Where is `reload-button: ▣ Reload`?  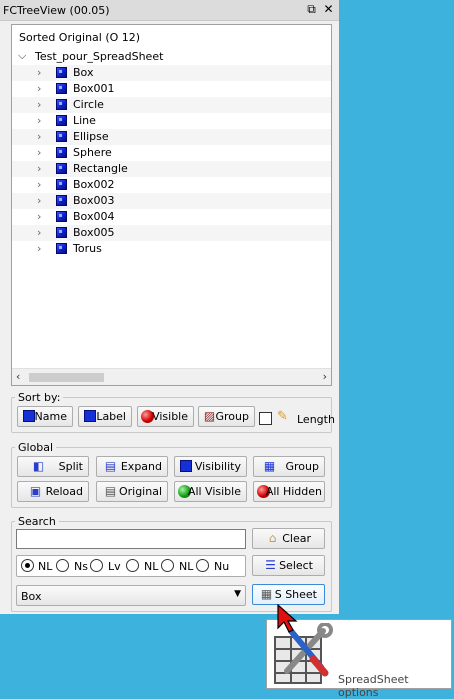
reload-button: ▣ Reload is located at coordinates (53, 491).